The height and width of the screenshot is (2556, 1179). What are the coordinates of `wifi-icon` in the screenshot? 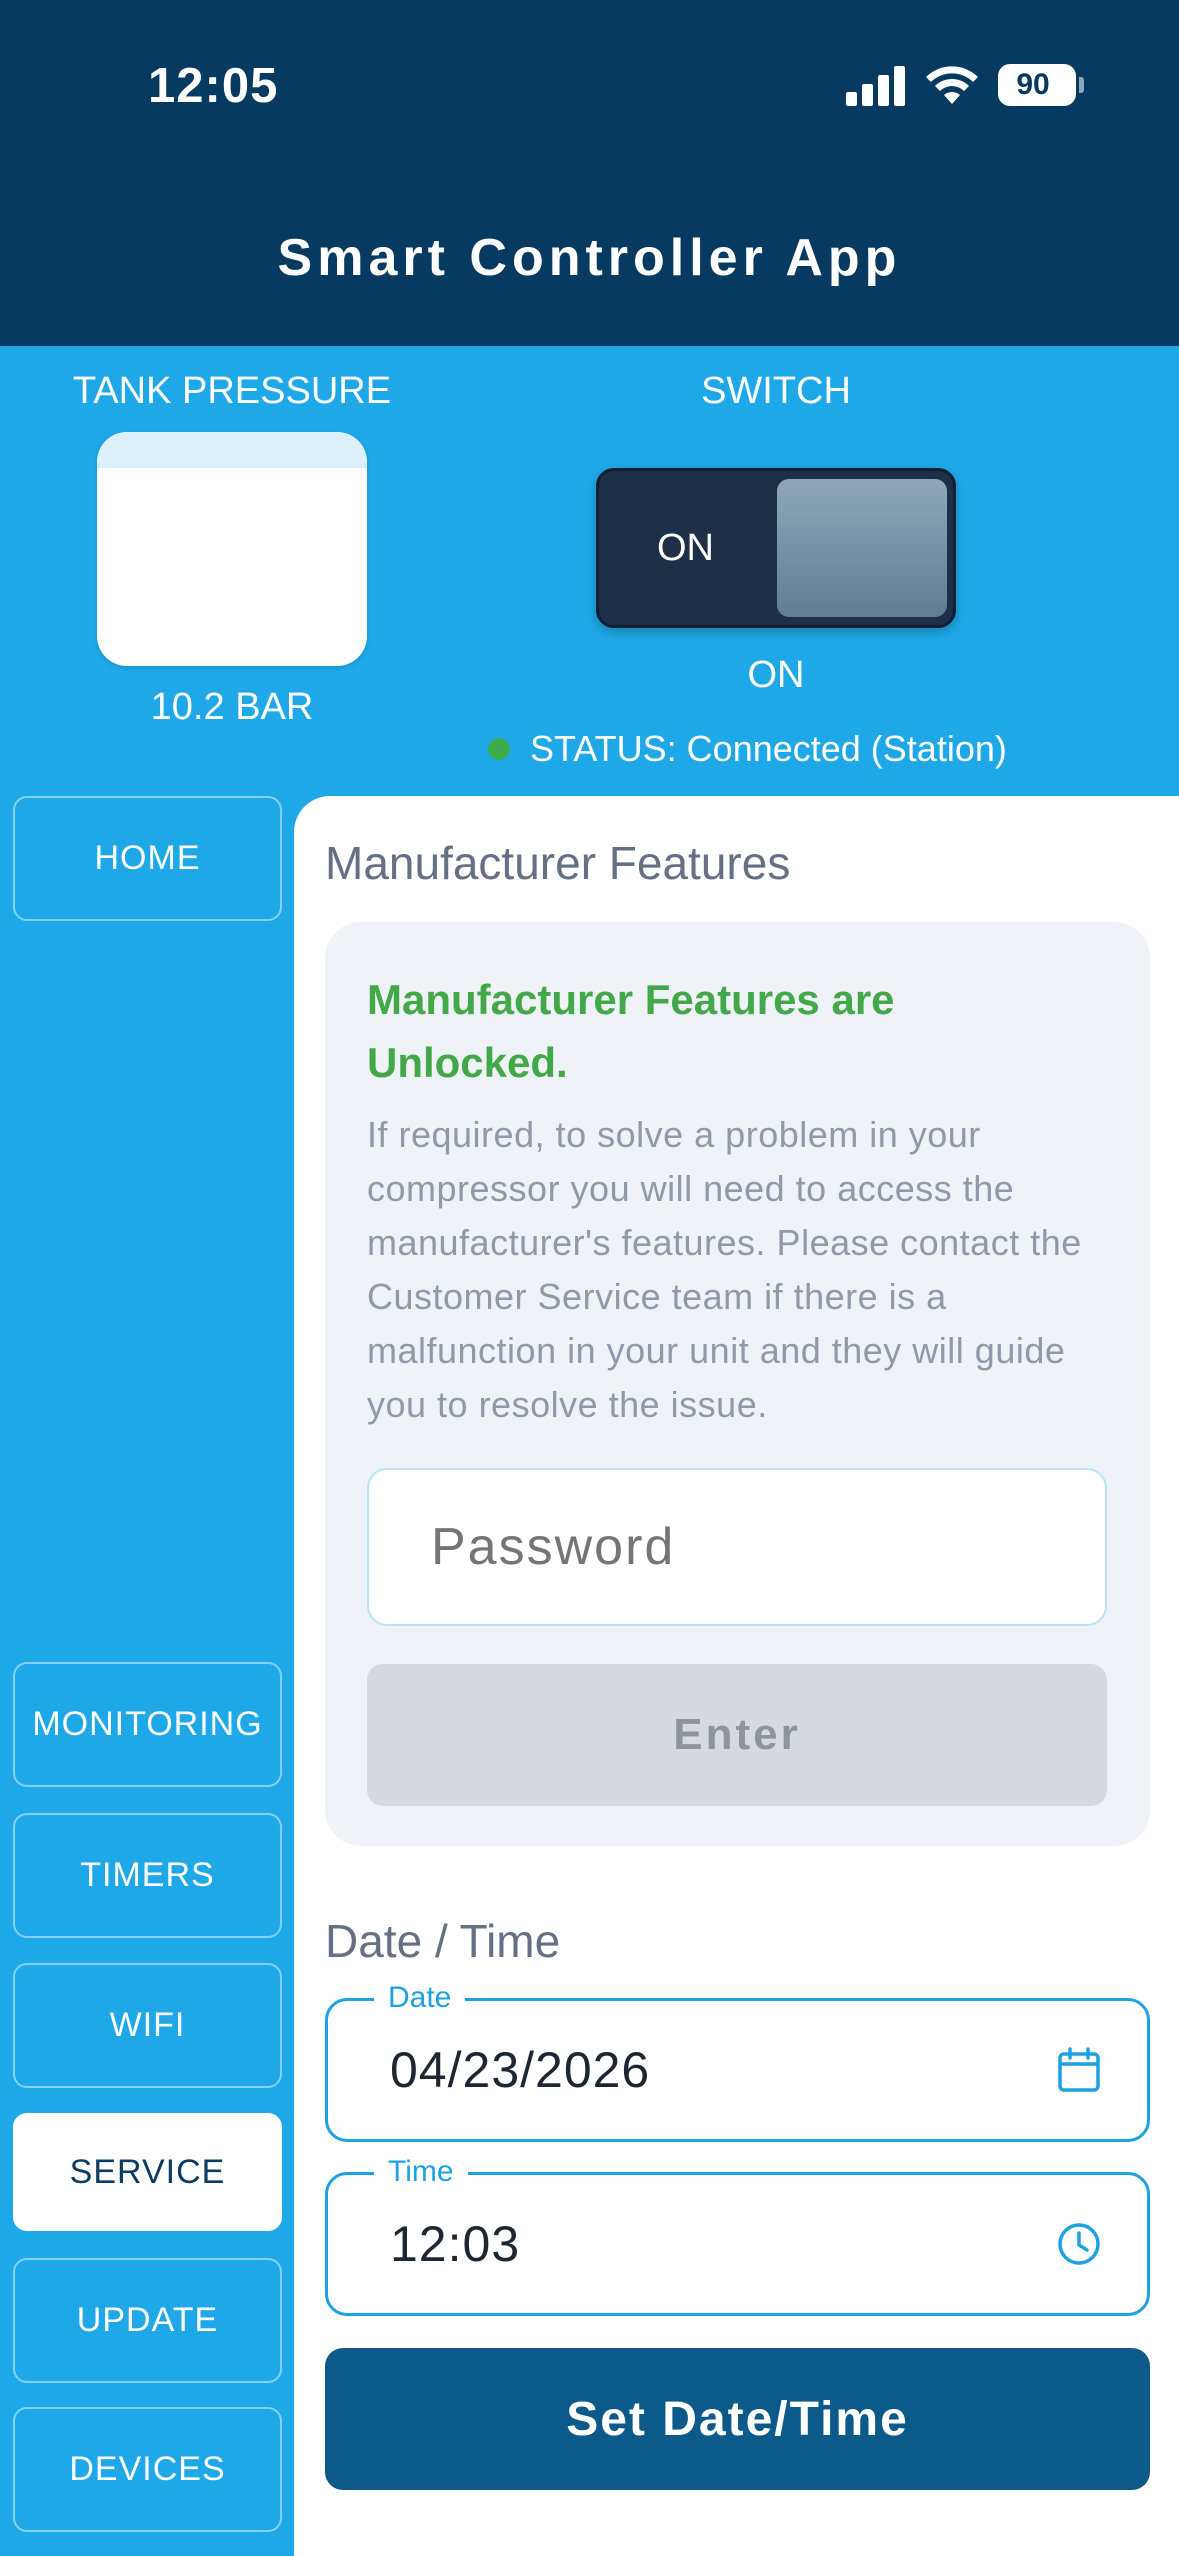 It's located at (952, 85).